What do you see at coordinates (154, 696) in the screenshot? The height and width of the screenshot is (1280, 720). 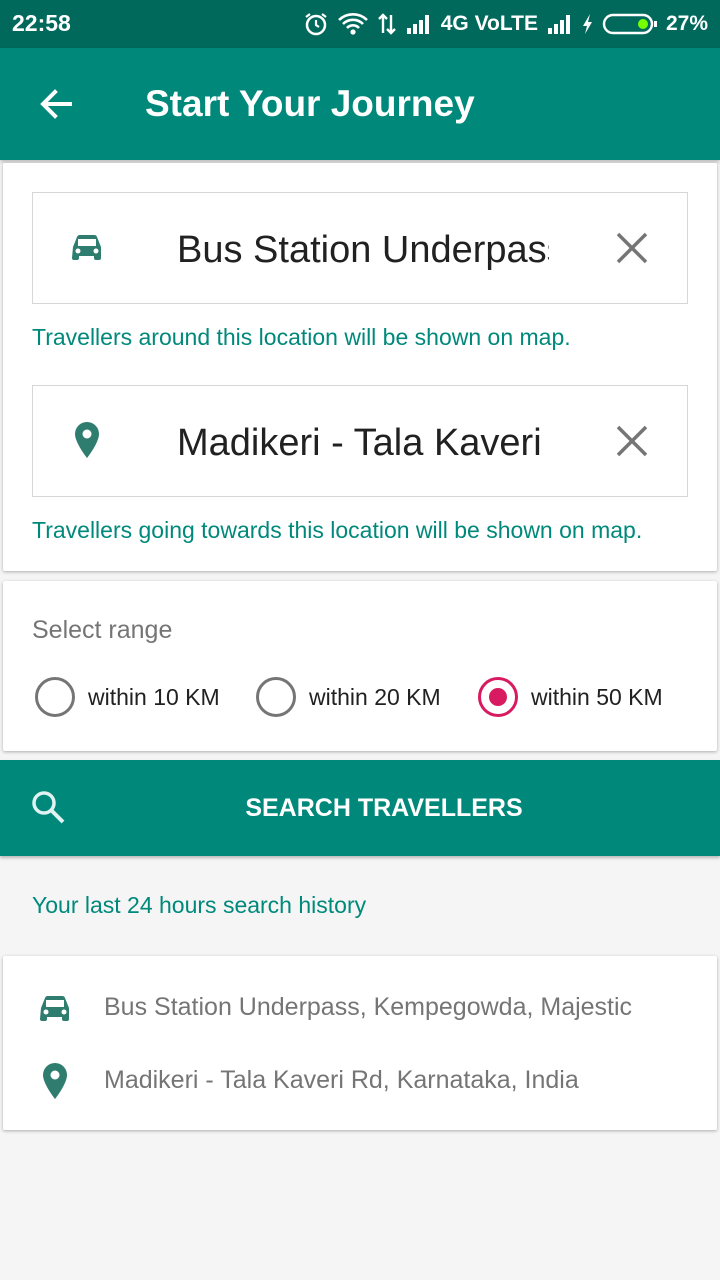 I see `radio-label: within 10 KM` at bounding box center [154, 696].